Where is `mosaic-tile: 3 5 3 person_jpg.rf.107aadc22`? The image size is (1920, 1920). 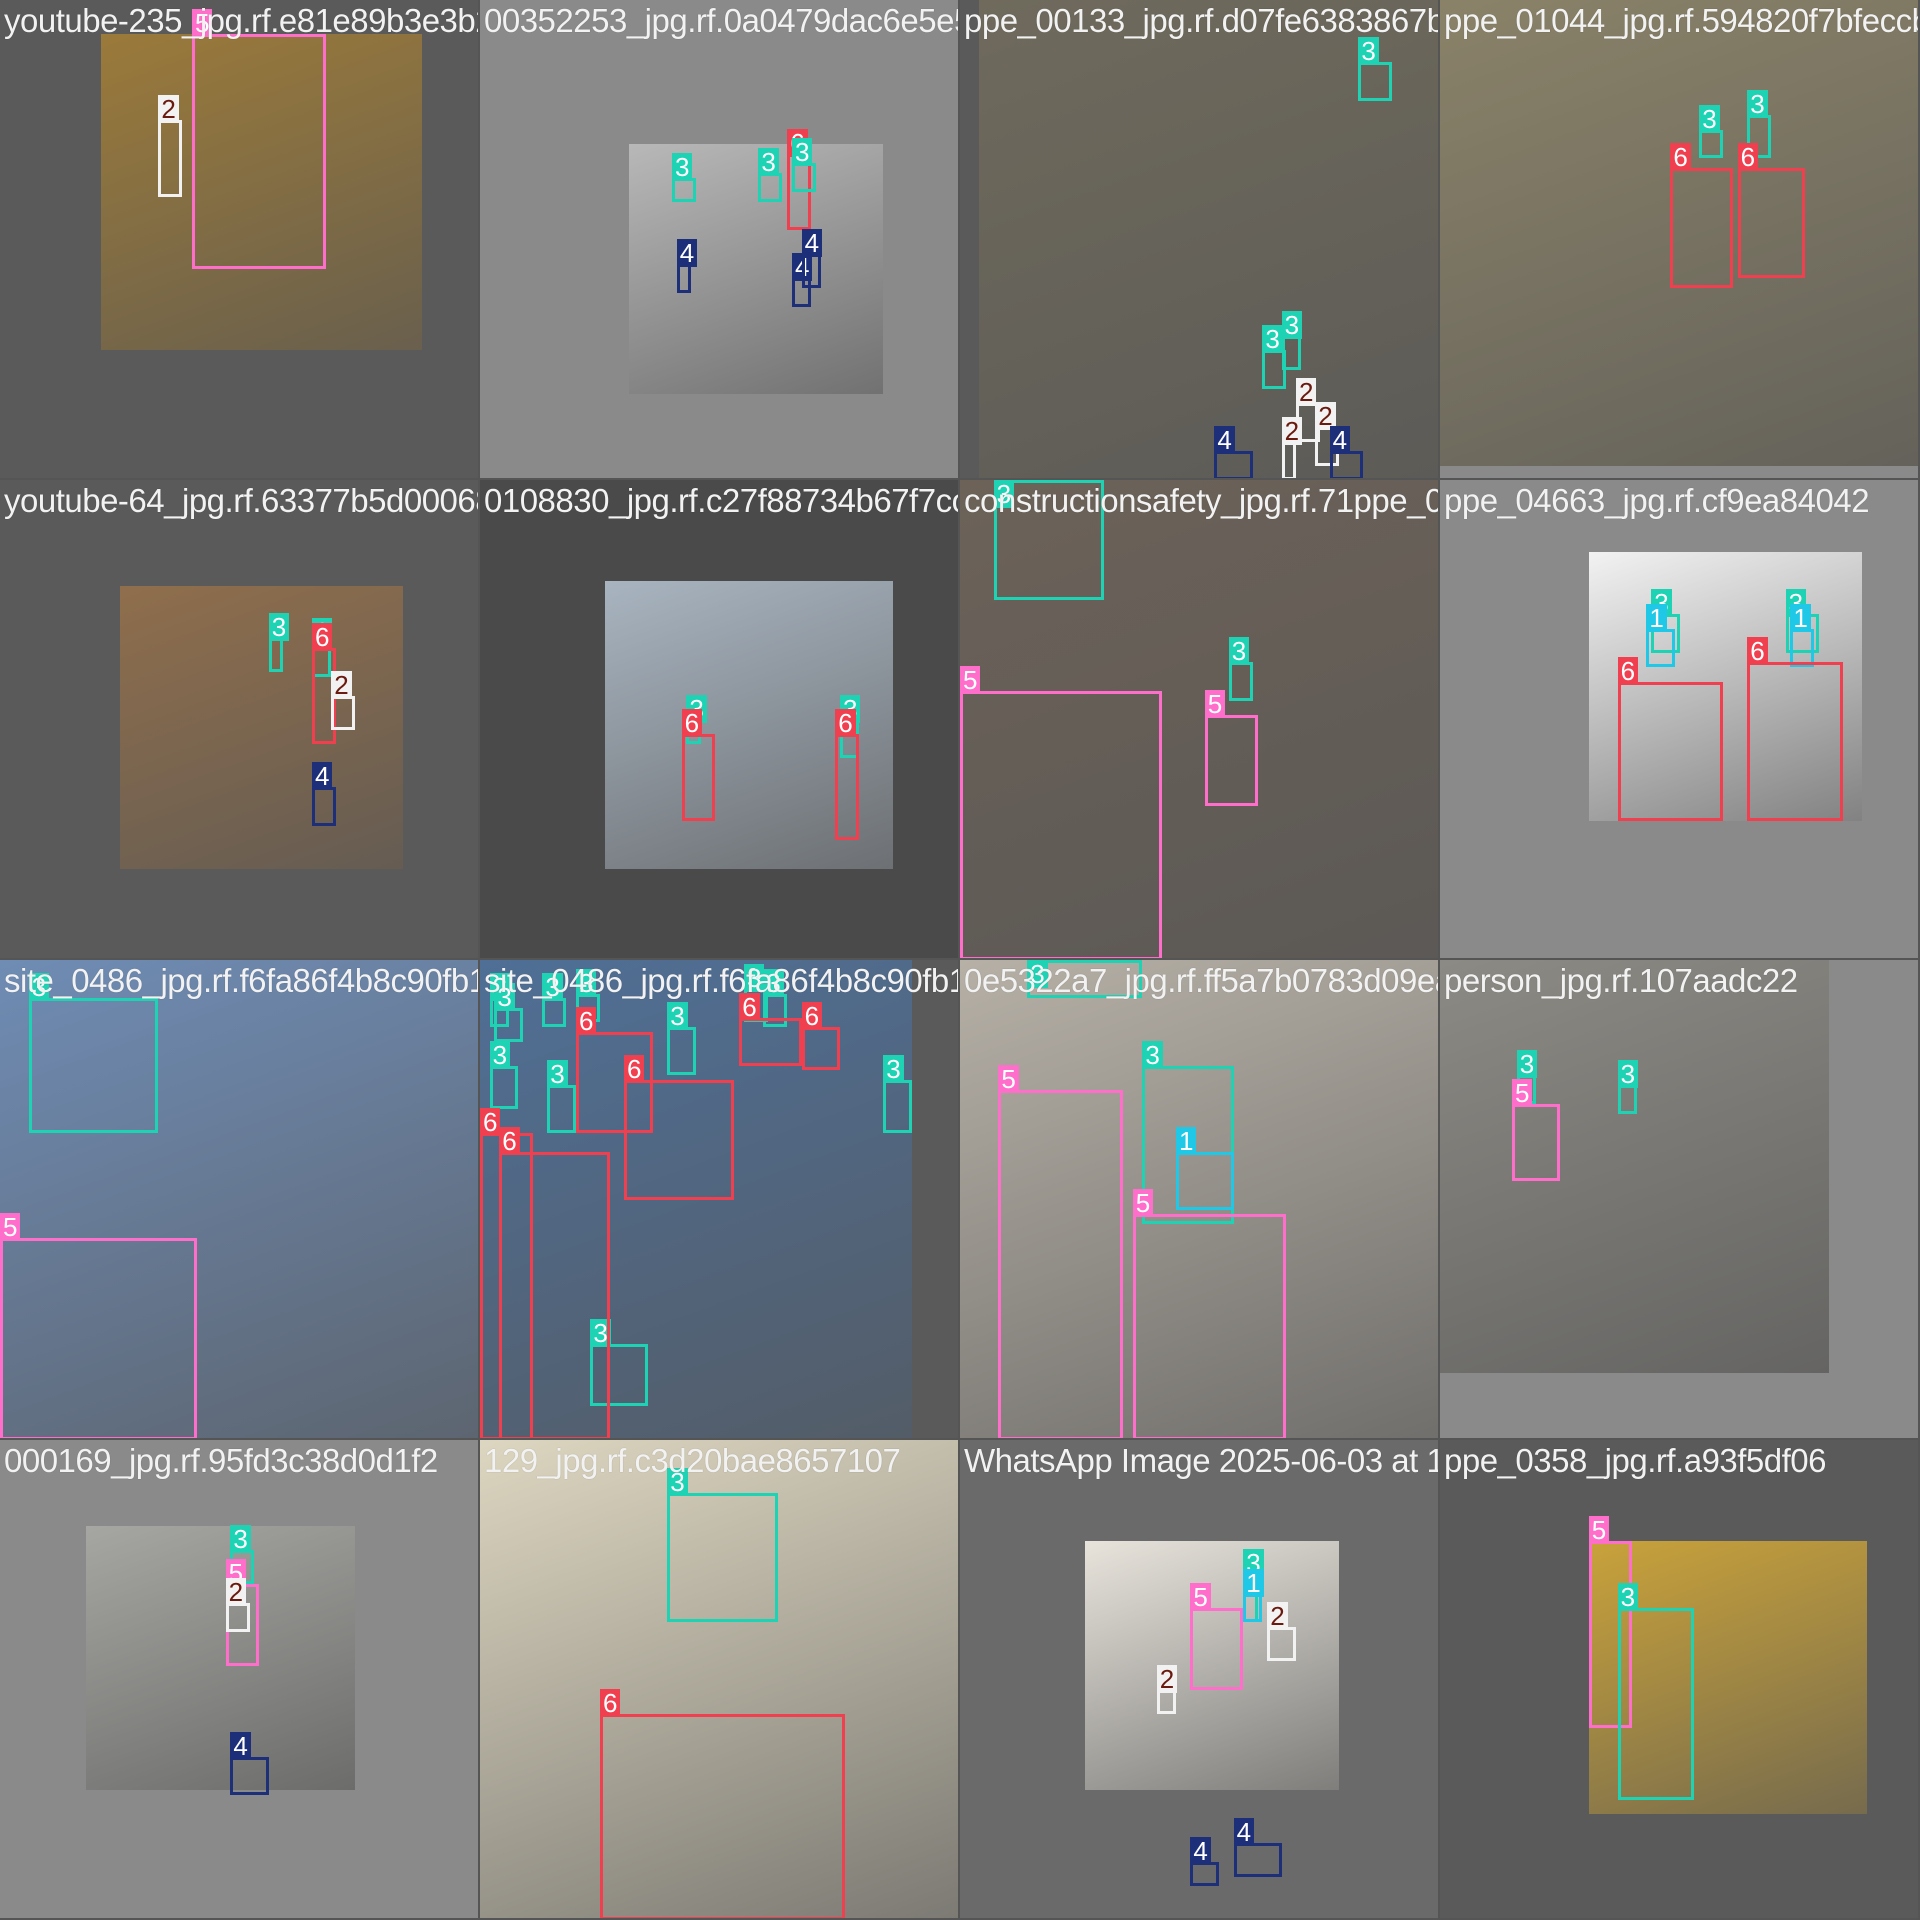 mosaic-tile: 3 5 3 person_jpg.rf.107aadc22 is located at coordinates (1680, 1200).